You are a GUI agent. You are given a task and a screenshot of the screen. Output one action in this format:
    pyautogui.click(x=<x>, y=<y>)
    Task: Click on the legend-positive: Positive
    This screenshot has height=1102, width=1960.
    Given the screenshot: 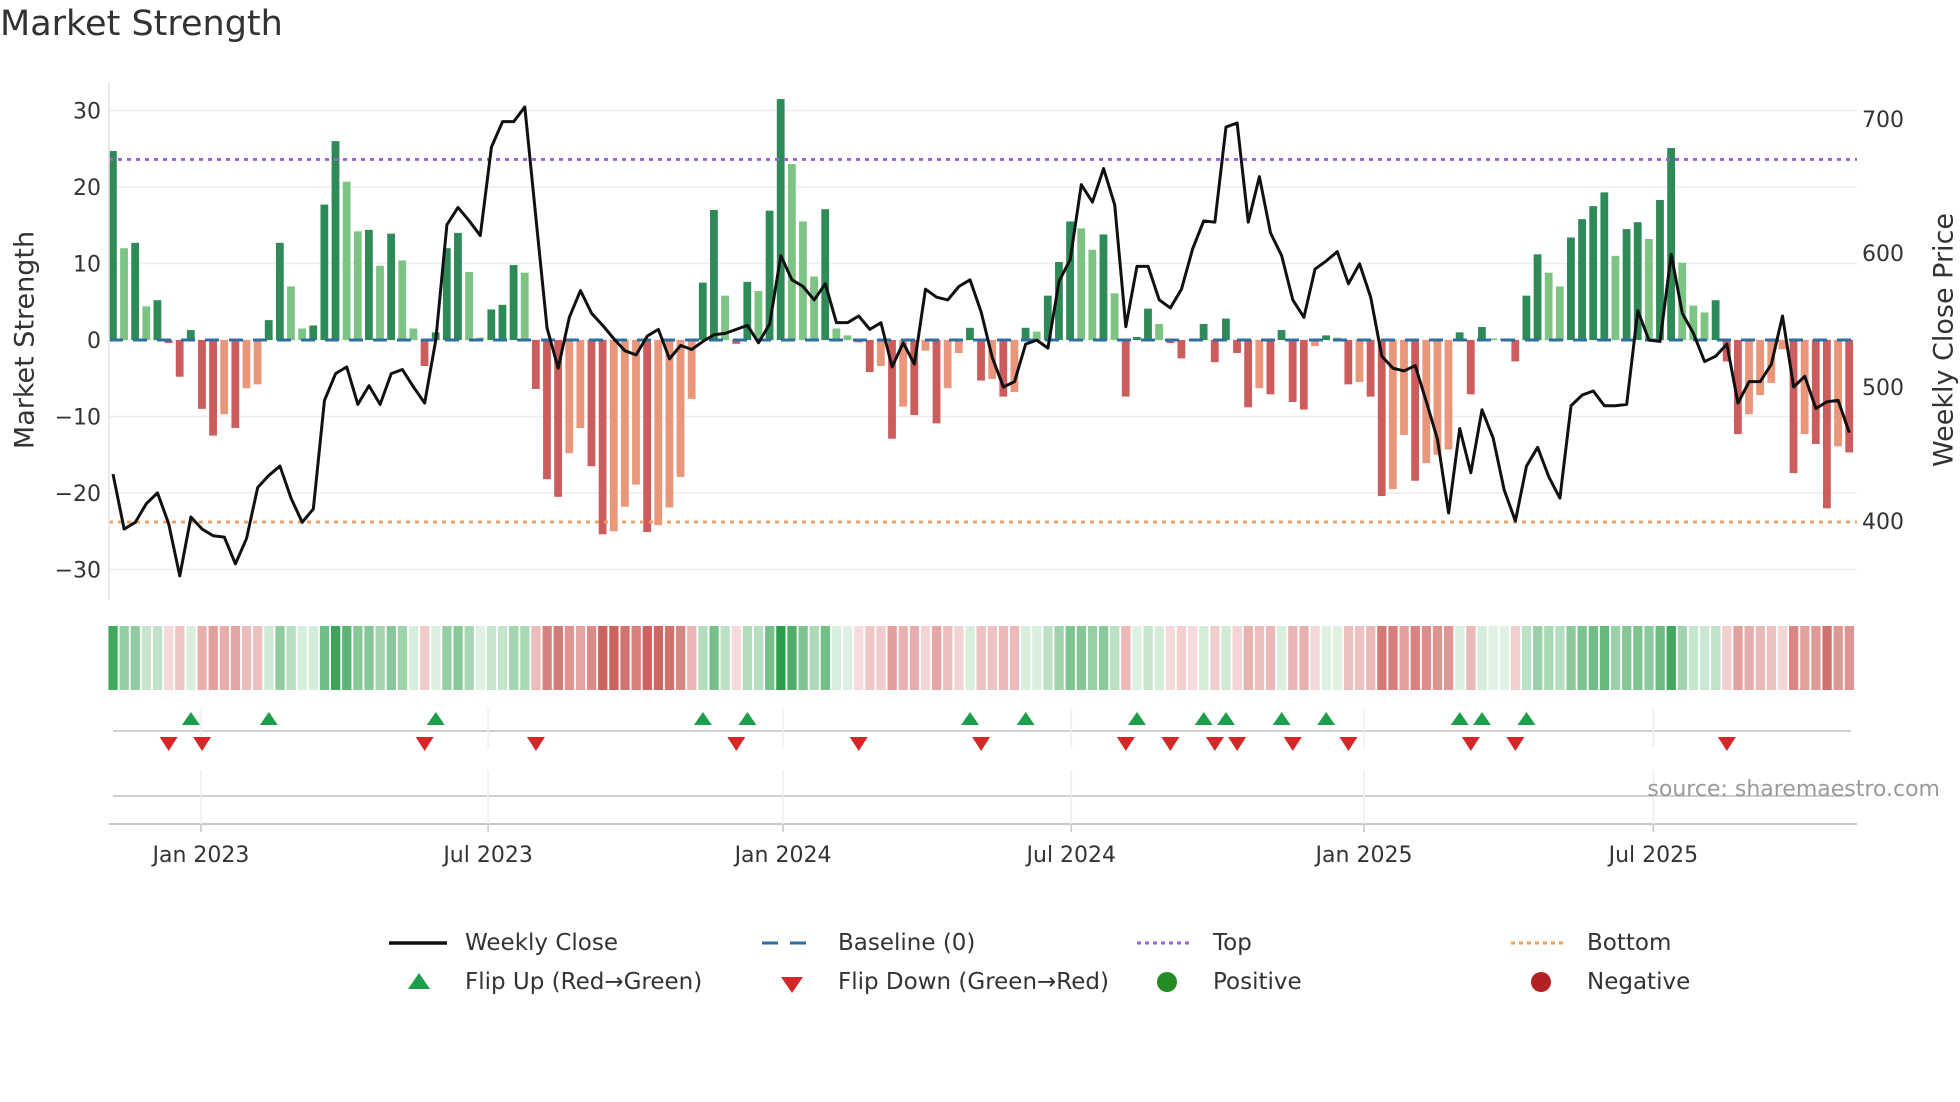 What is the action you would take?
    pyautogui.click(x=1219, y=982)
    